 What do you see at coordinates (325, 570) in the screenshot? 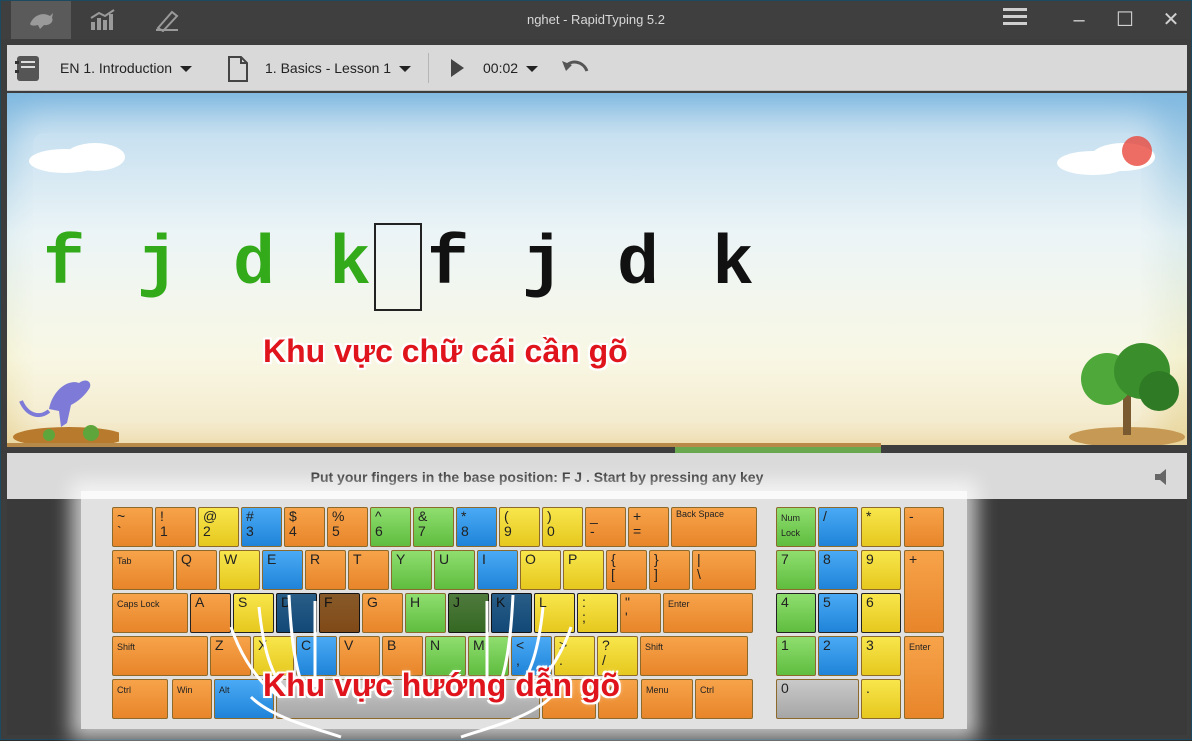
I see `key: R` at bounding box center [325, 570].